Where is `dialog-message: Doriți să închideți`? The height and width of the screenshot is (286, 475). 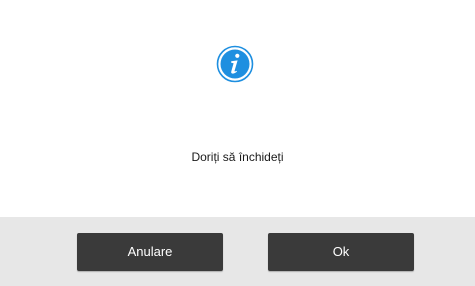 dialog-message: Doriți să închideți is located at coordinates (237, 157).